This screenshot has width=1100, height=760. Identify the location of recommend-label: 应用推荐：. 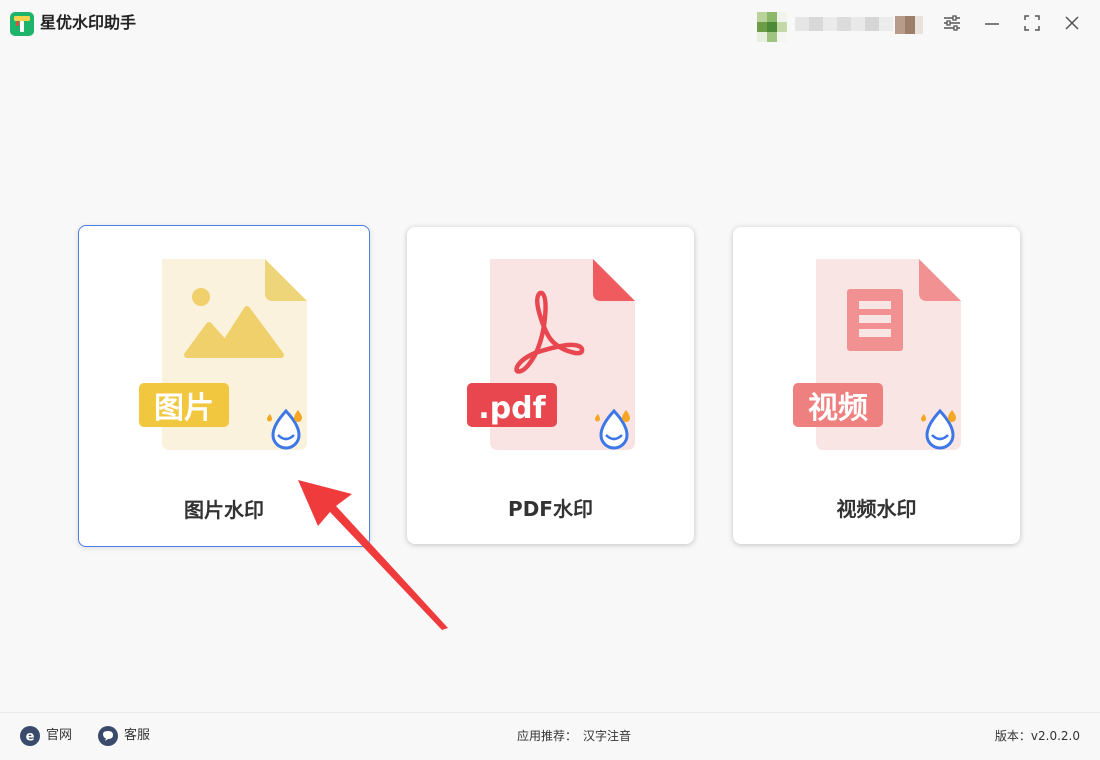
(547, 736).